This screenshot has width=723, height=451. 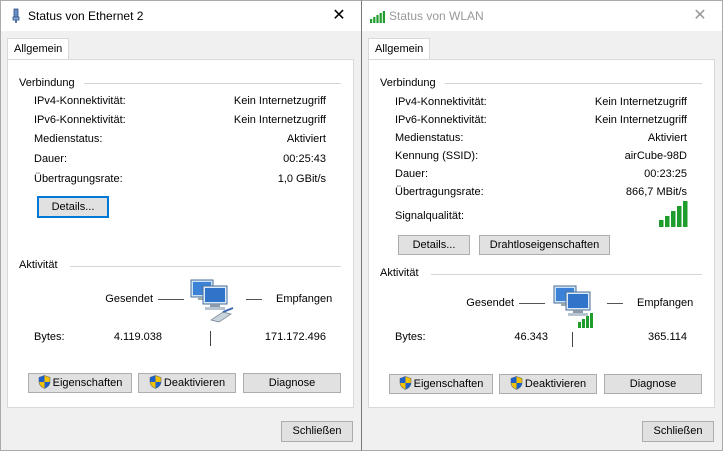 What do you see at coordinates (16, 15) in the screenshot?
I see `ethernet-icon` at bounding box center [16, 15].